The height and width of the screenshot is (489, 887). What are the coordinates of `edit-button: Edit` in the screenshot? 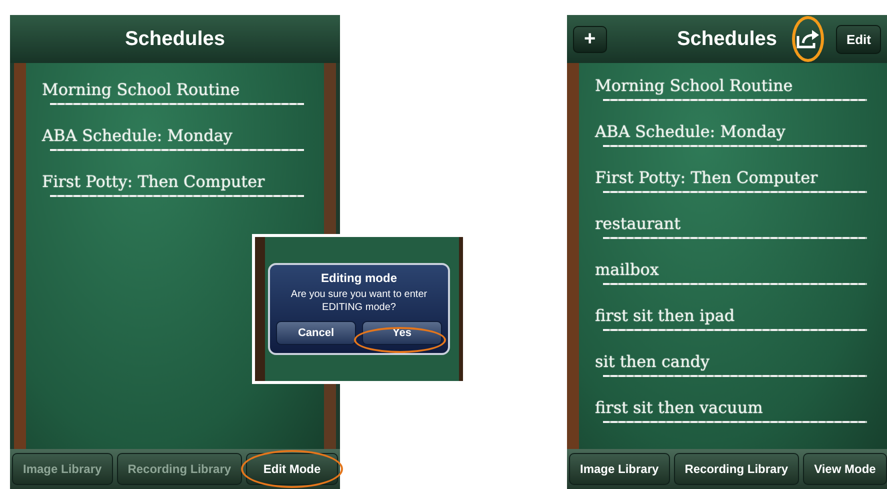 It's located at (858, 39).